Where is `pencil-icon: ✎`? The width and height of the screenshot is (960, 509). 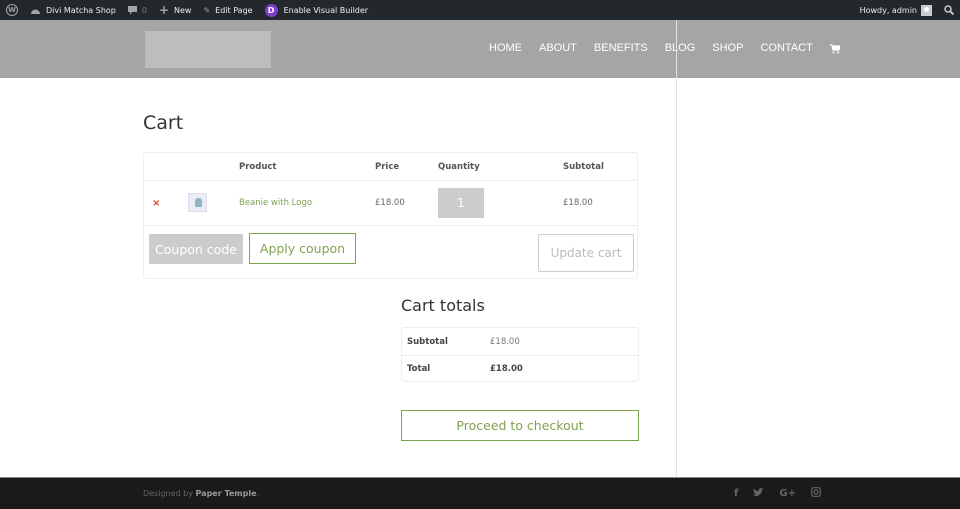 pencil-icon: ✎ is located at coordinates (207, 10).